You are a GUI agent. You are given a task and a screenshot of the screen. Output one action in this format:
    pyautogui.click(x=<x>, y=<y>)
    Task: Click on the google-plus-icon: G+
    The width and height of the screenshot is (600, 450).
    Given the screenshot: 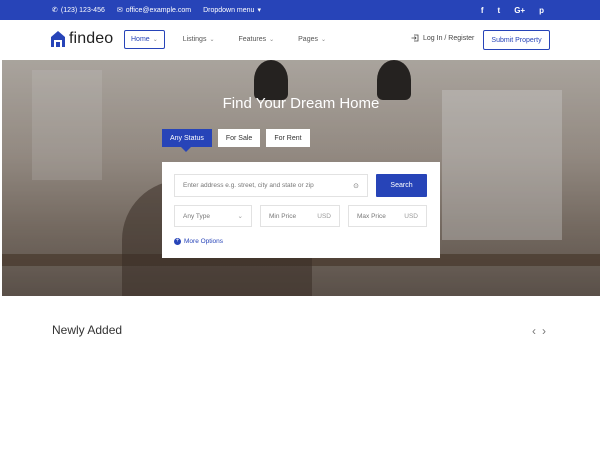 What is the action you would take?
    pyautogui.click(x=519, y=10)
    